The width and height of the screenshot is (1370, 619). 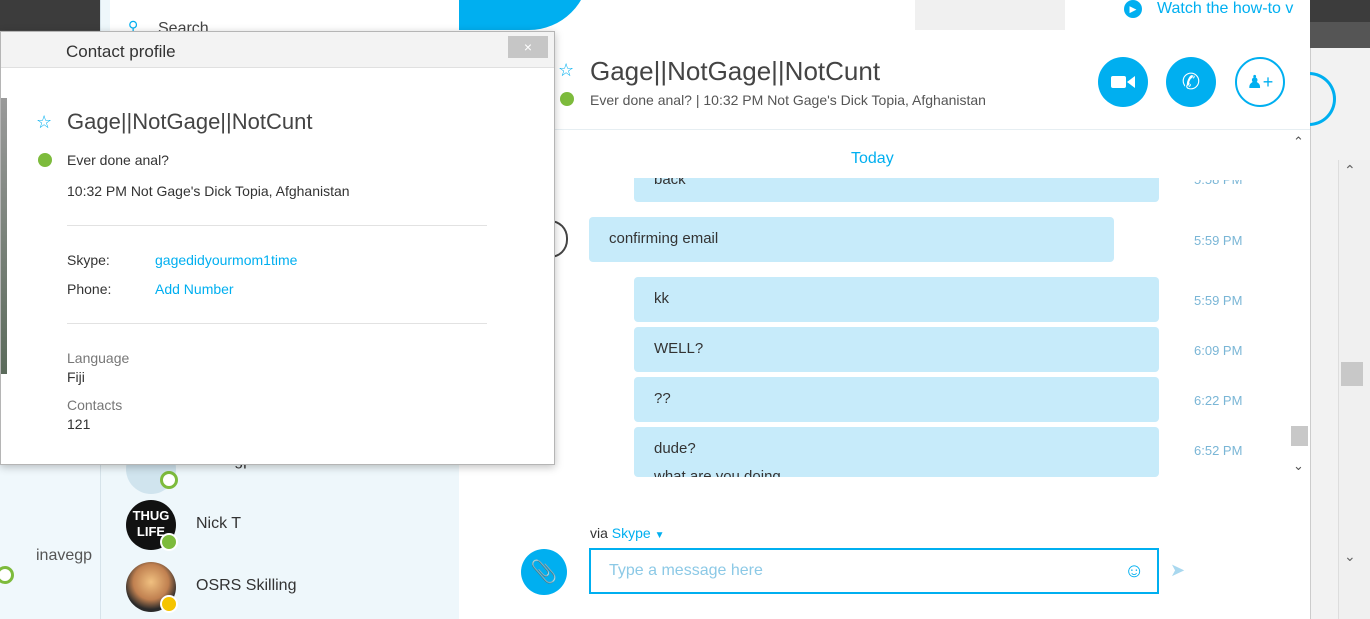 I want to click on message-time: 6:09 PM, so click(x=1218, y=350).